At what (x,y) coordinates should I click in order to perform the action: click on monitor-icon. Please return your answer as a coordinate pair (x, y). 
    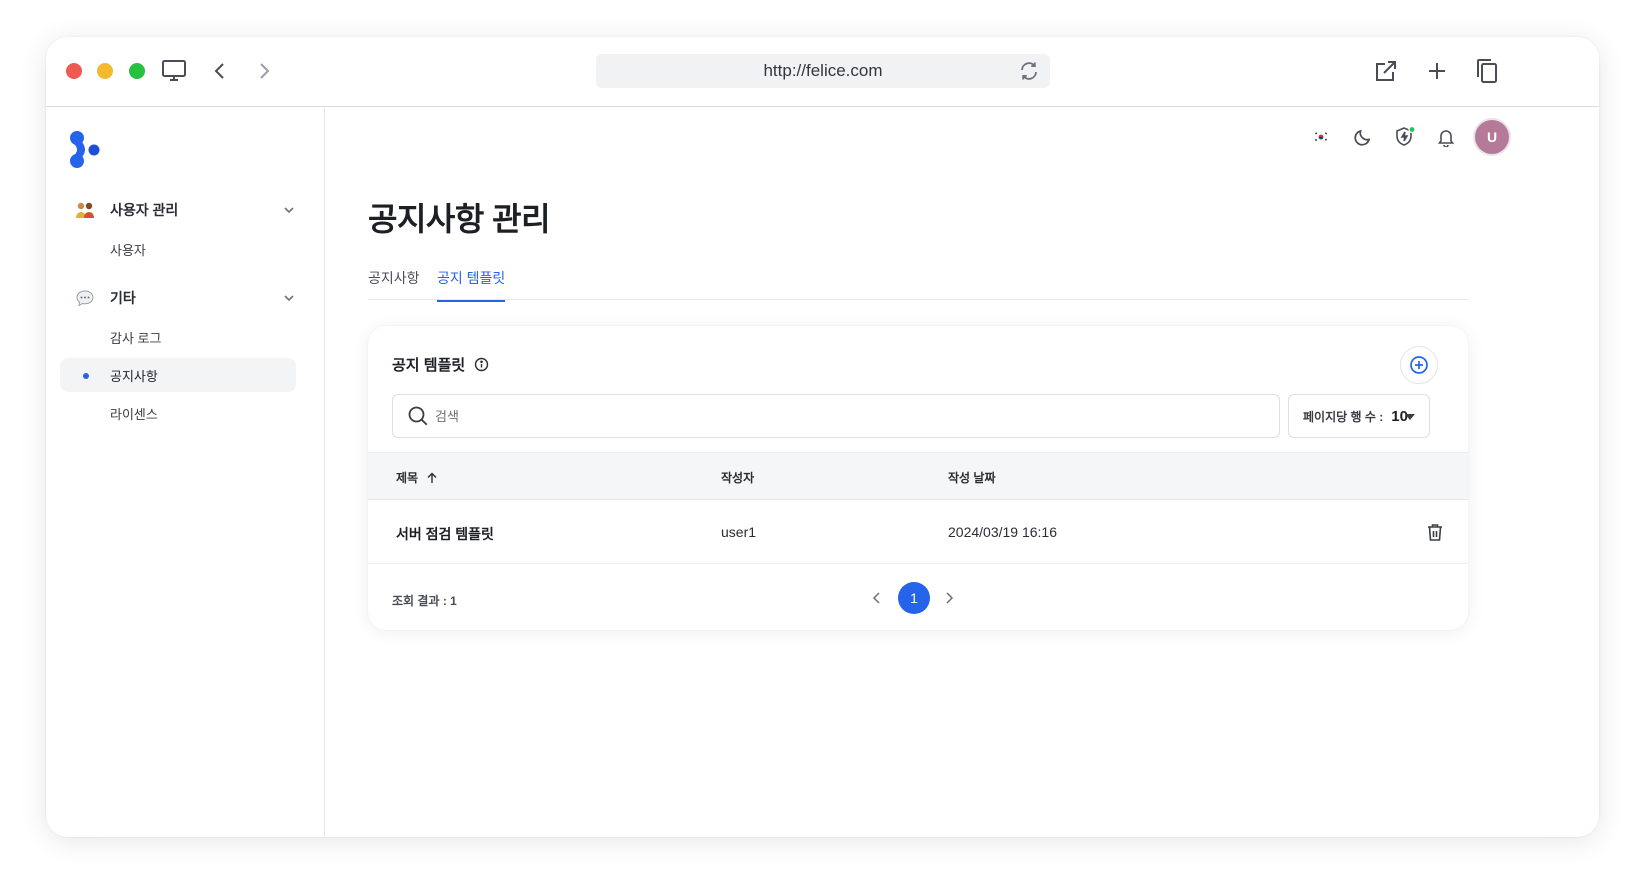
    Looking at the image, I should click on (174, 71).